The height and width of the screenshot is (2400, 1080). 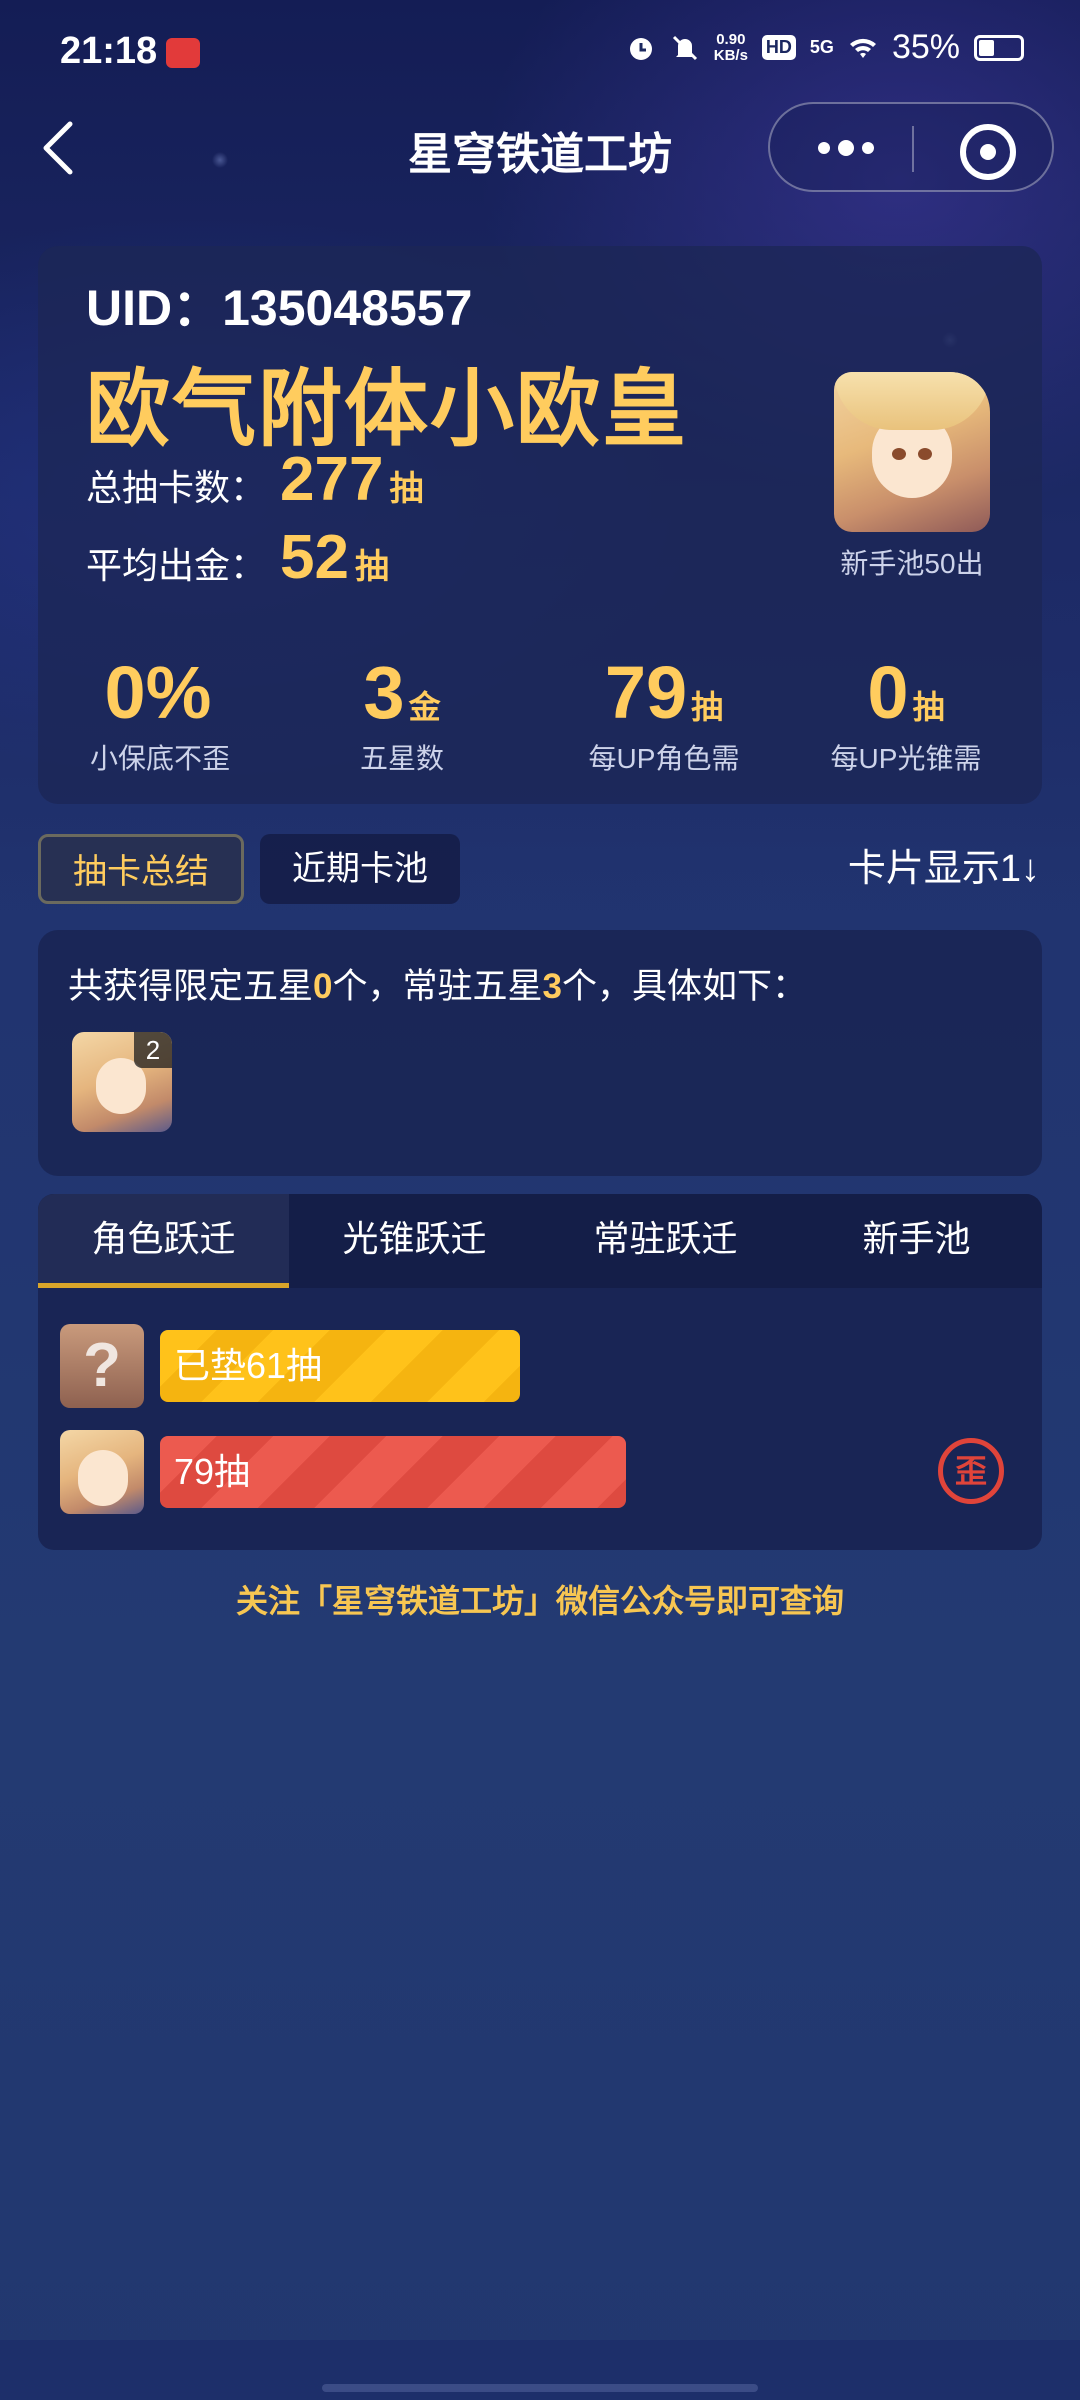 I want to click on battery-percent: 35%, so click(x=925, y=47).